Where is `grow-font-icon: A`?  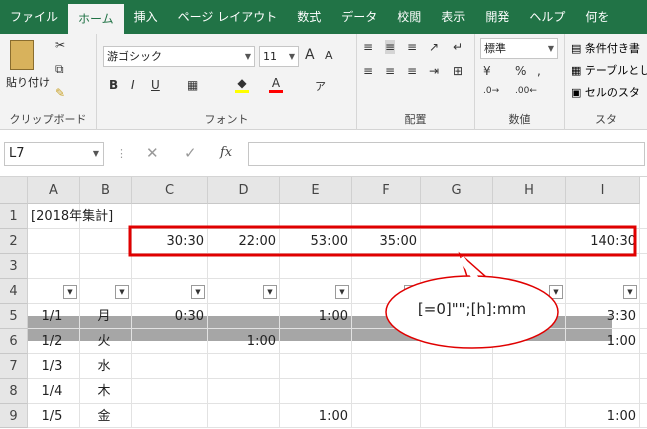 grow-font-icon: A is located at coordinates (310, 55).